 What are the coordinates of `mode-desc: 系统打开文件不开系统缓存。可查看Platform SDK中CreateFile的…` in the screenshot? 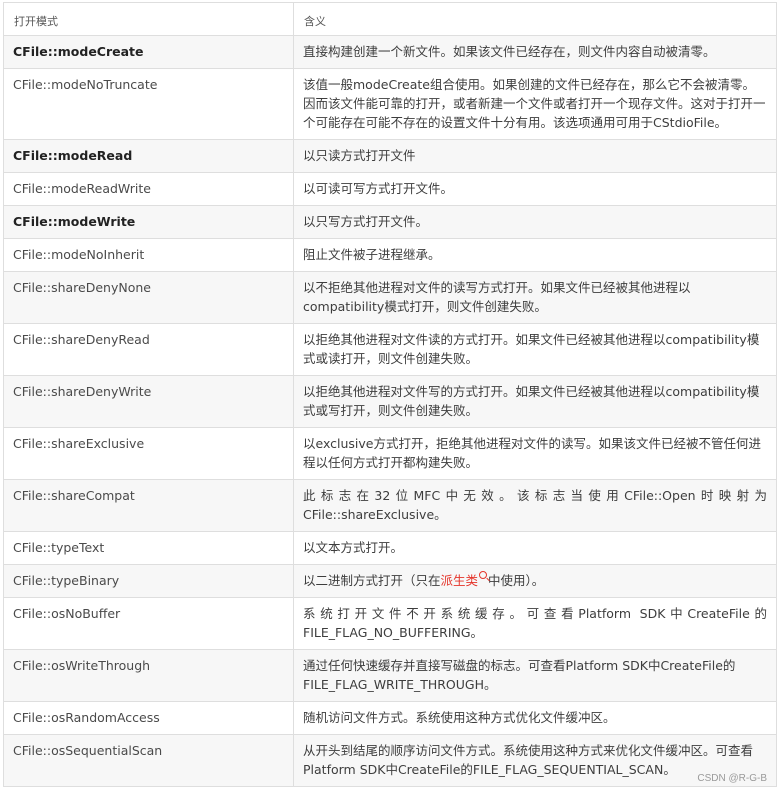 It's located at (535, 623).